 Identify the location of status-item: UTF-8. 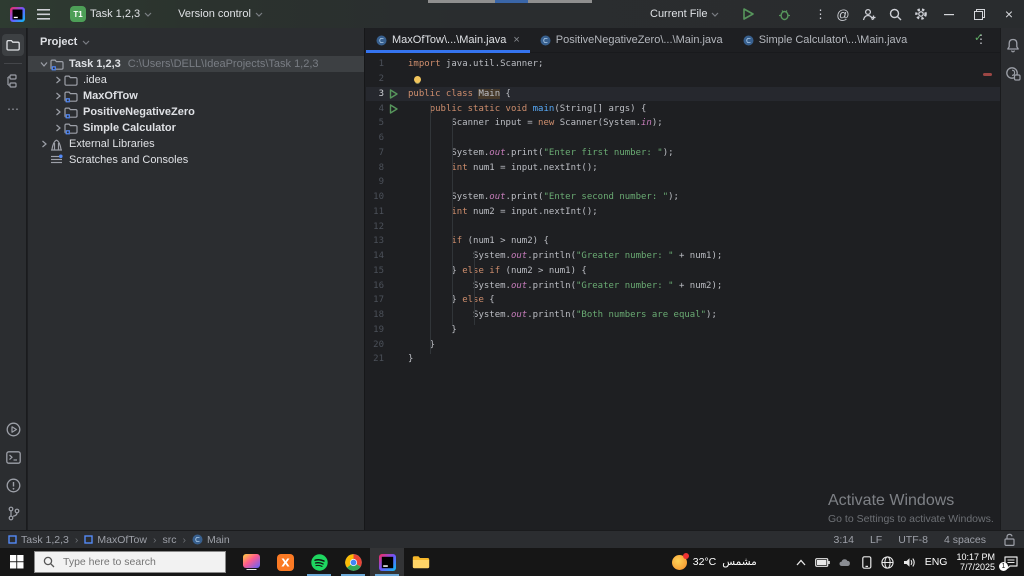
(913, 540).